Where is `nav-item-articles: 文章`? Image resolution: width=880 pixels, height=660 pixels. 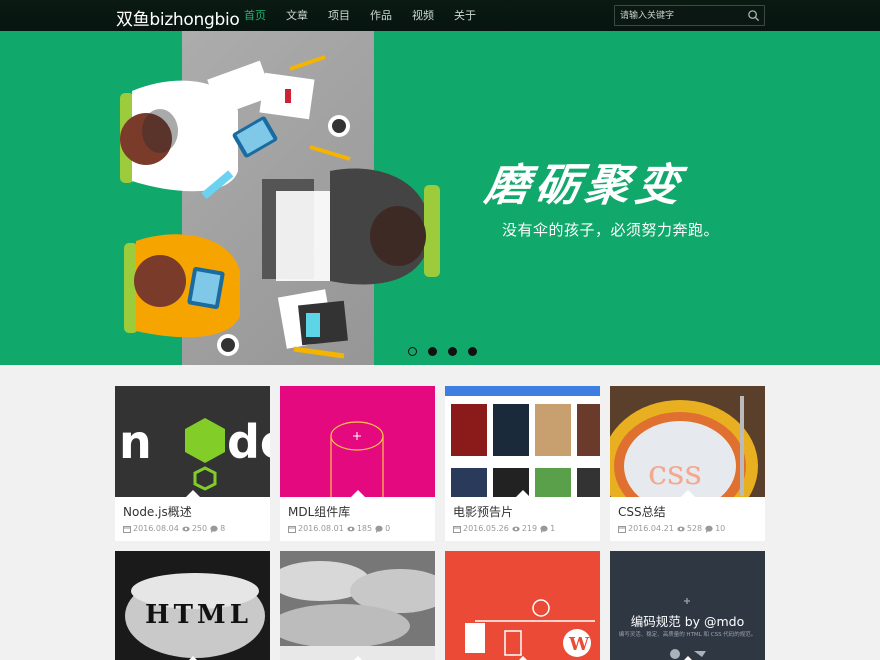
nav-item-articles: 文章 is located at coordinates (297, 15).